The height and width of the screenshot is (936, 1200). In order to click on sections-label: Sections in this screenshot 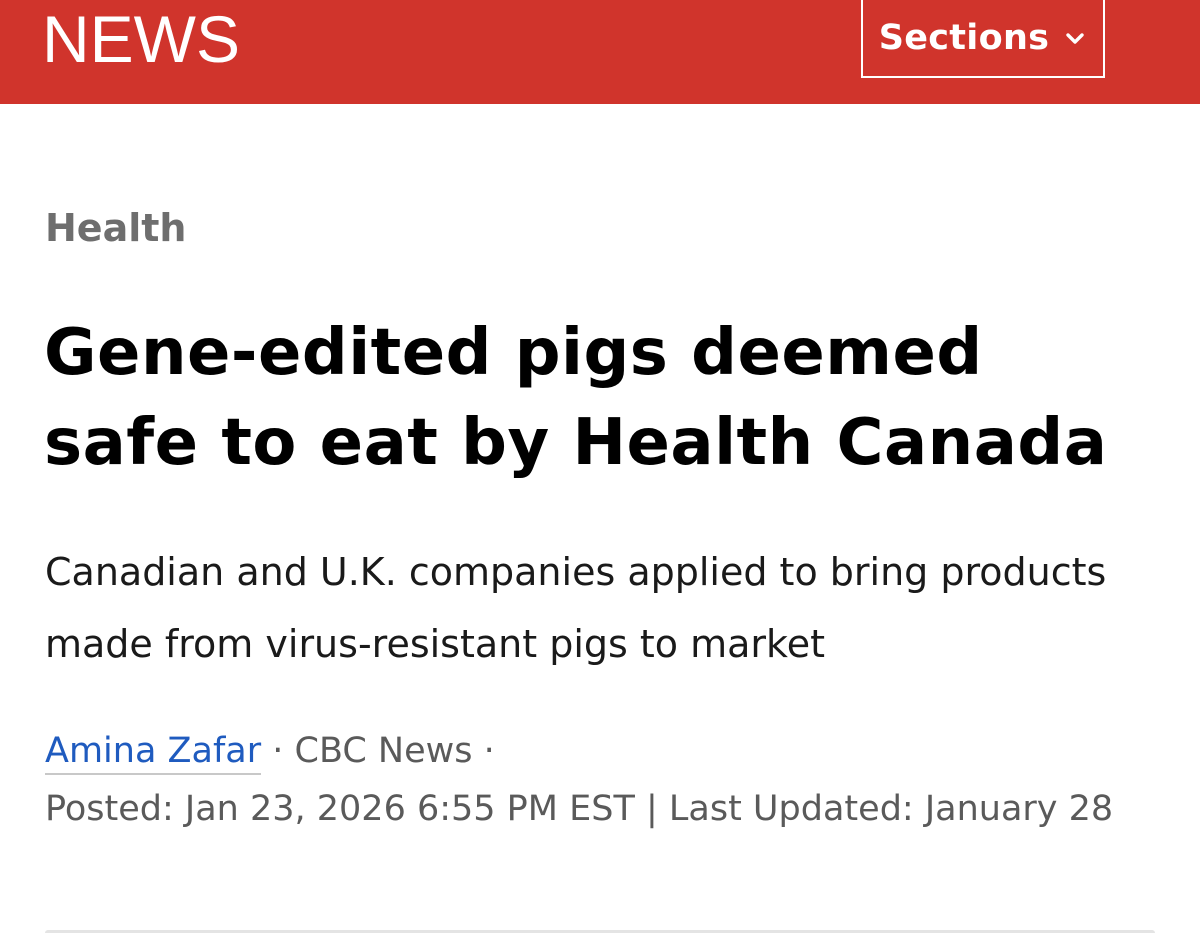, I will do `click(964, 38)`.